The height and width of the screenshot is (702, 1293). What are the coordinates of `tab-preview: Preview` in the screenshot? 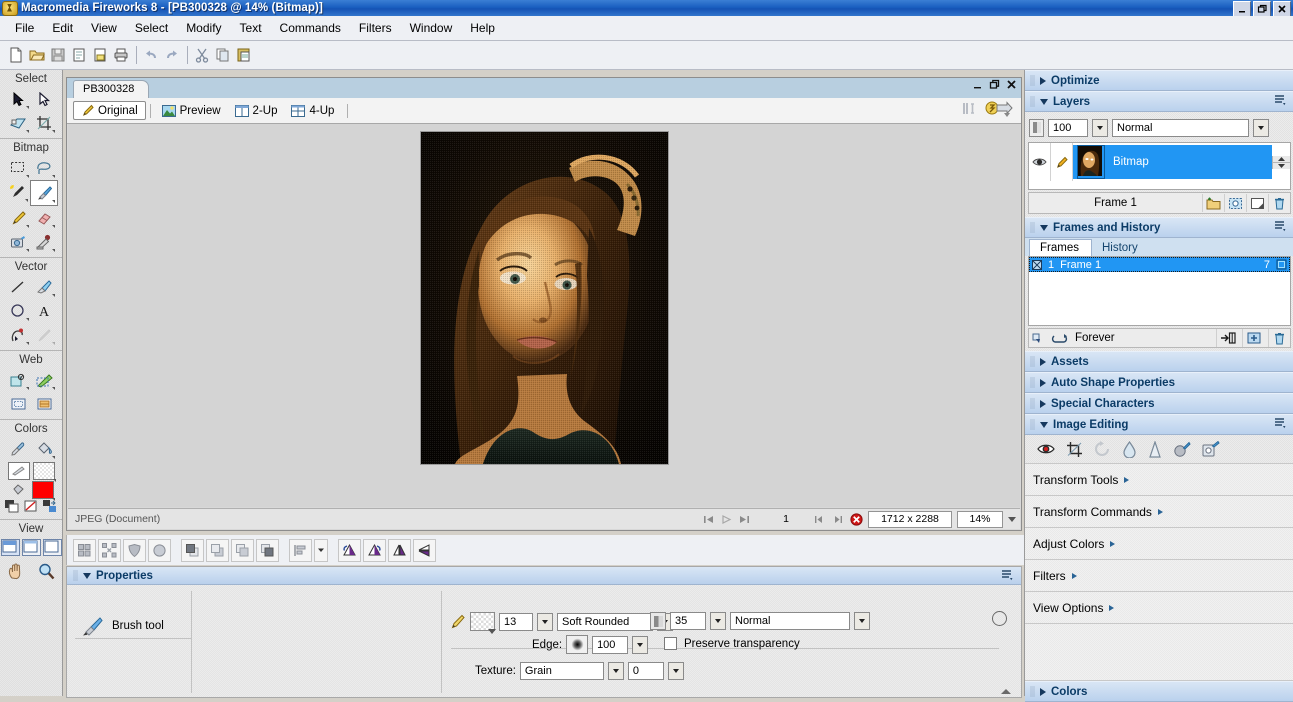 It's located at (191, 111).